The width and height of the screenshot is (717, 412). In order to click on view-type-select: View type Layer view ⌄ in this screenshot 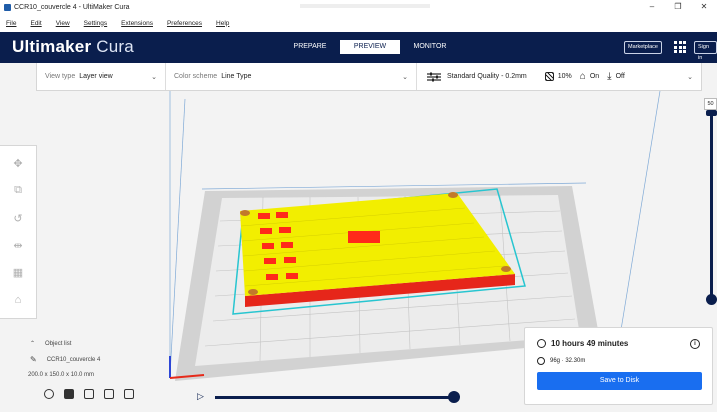, I will do `click(101, 76)`.